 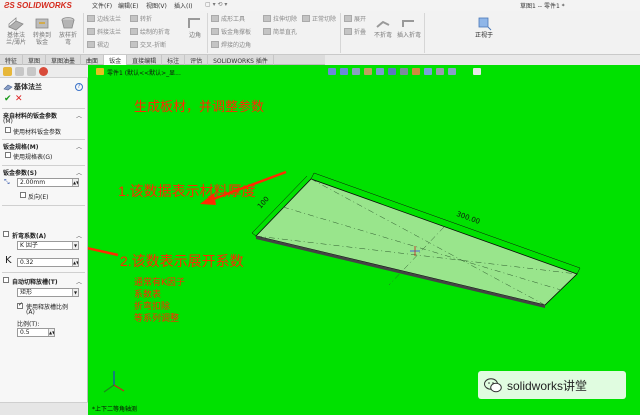 What do you see at coordinates (452, 71) in the screenshot?
I see `display-pane-icon` at bounding box center [452, 71].